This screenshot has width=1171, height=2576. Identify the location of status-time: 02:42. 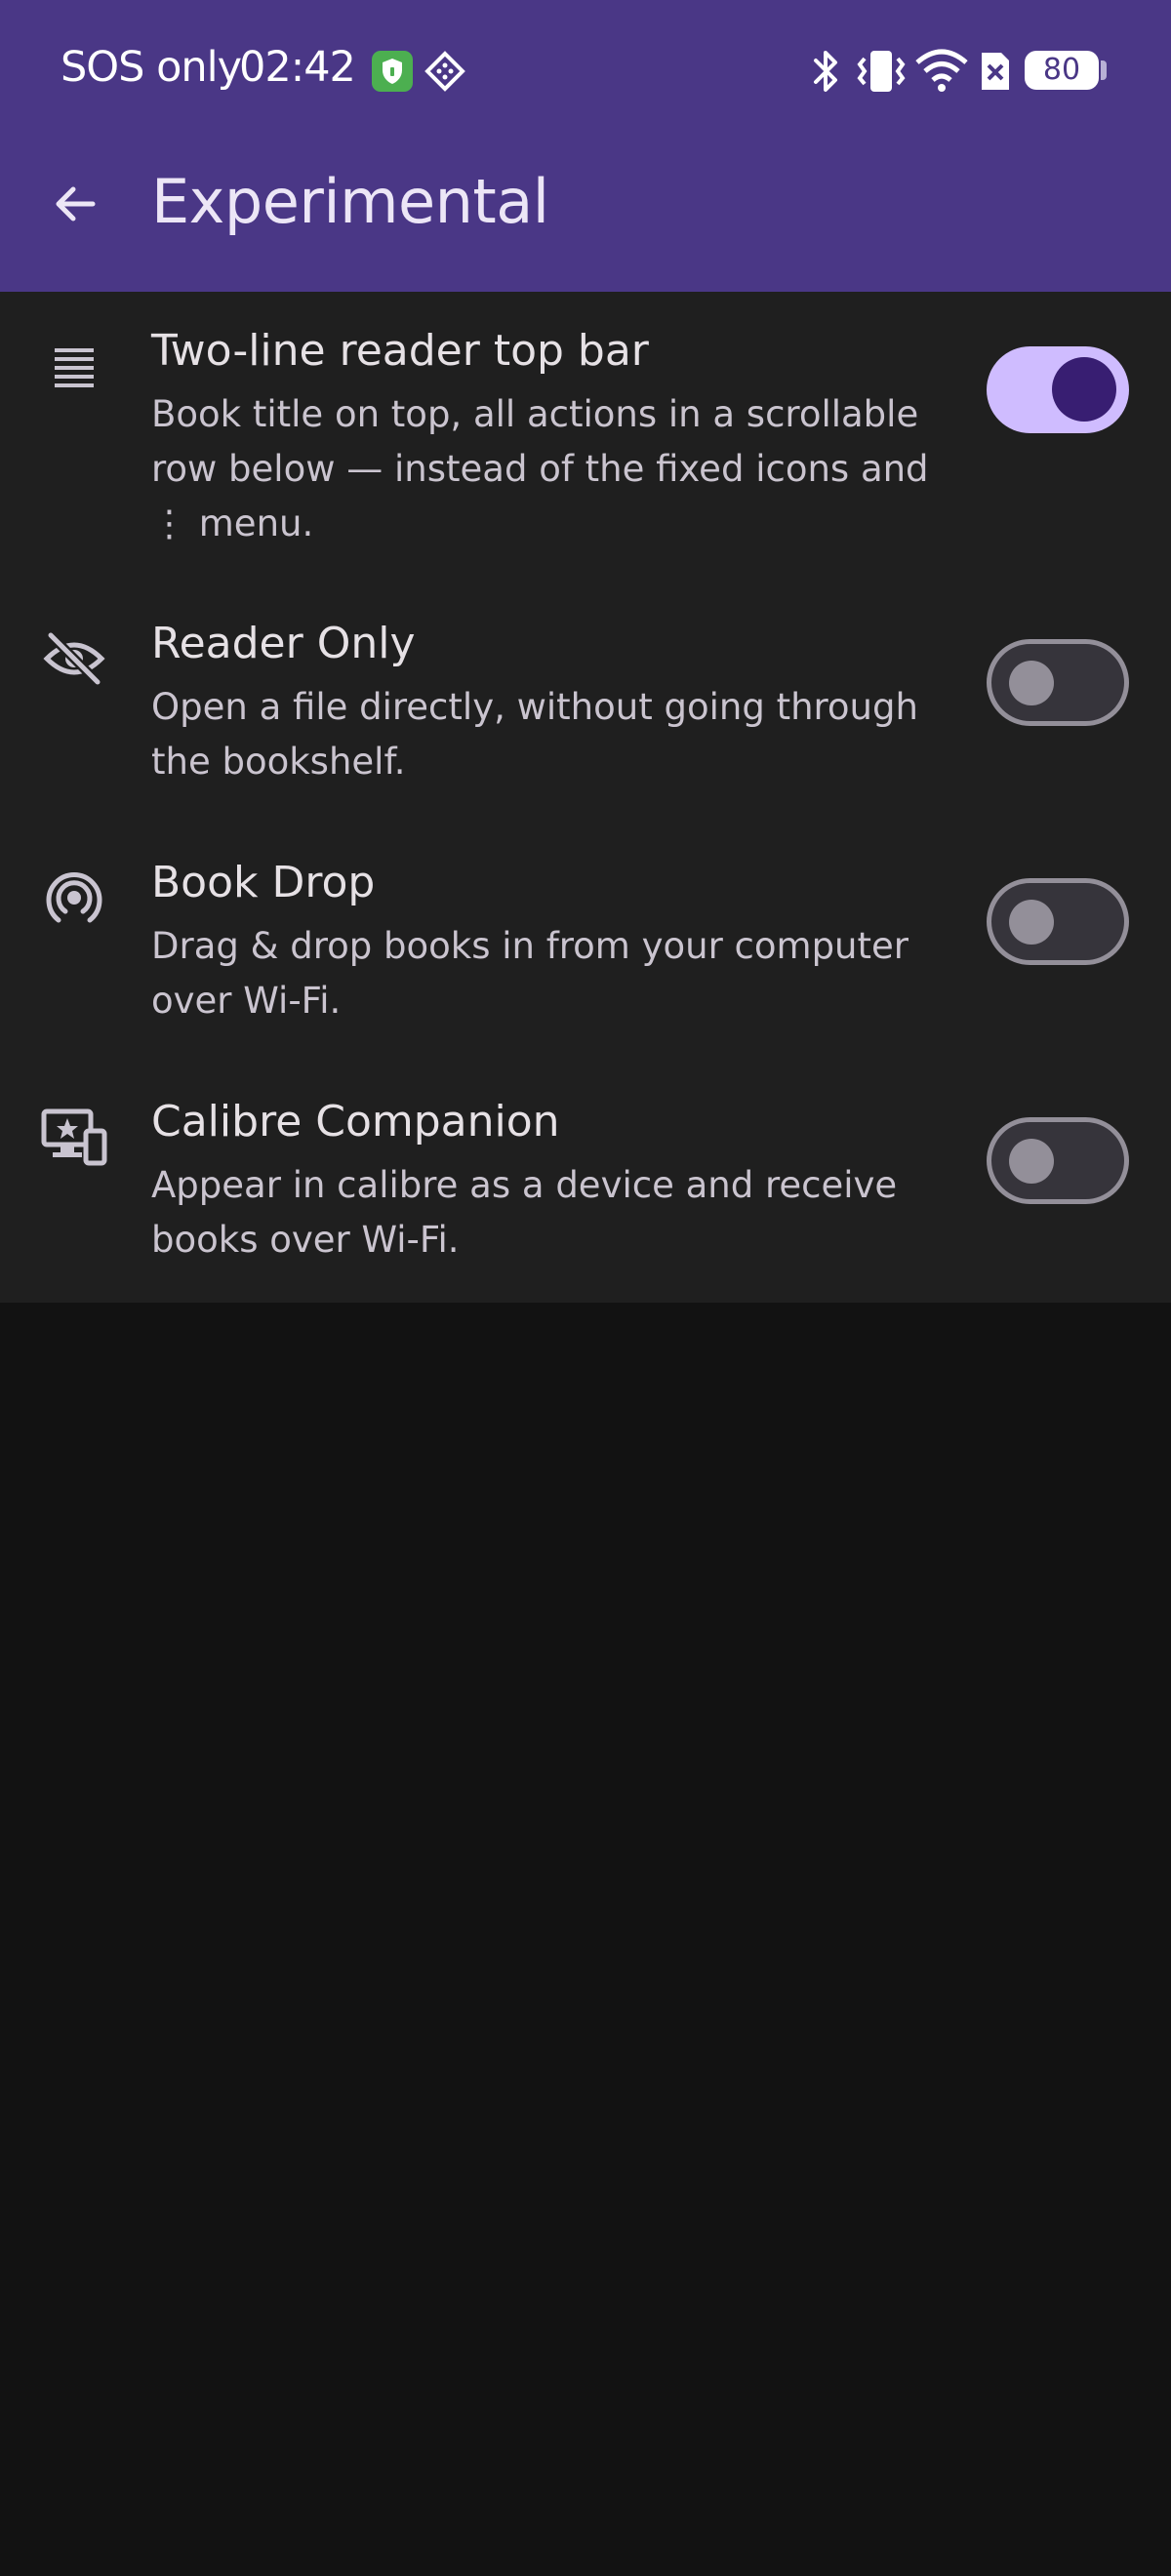
(297, 67).